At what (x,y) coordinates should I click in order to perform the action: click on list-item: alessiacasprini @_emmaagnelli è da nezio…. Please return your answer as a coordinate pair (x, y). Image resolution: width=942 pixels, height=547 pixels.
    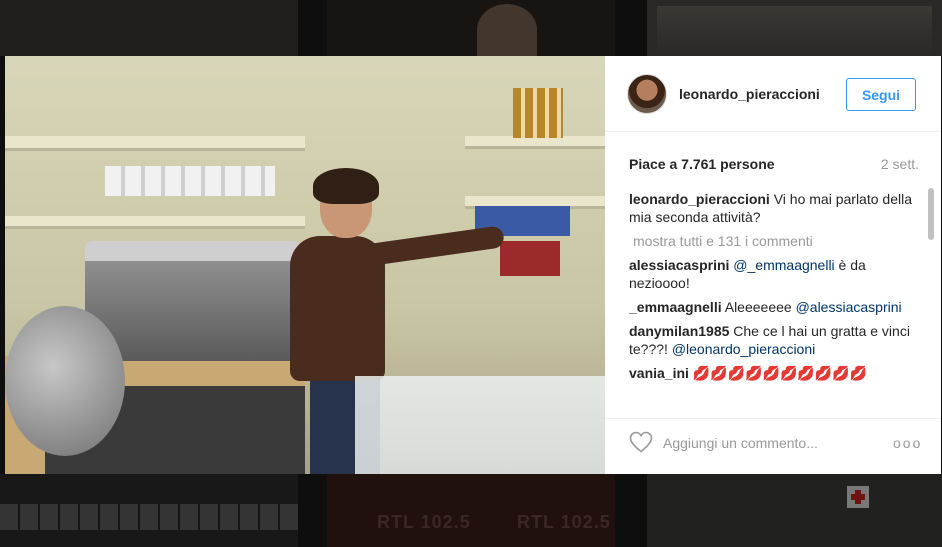
    Looking at the image, I should click on (774, 274).